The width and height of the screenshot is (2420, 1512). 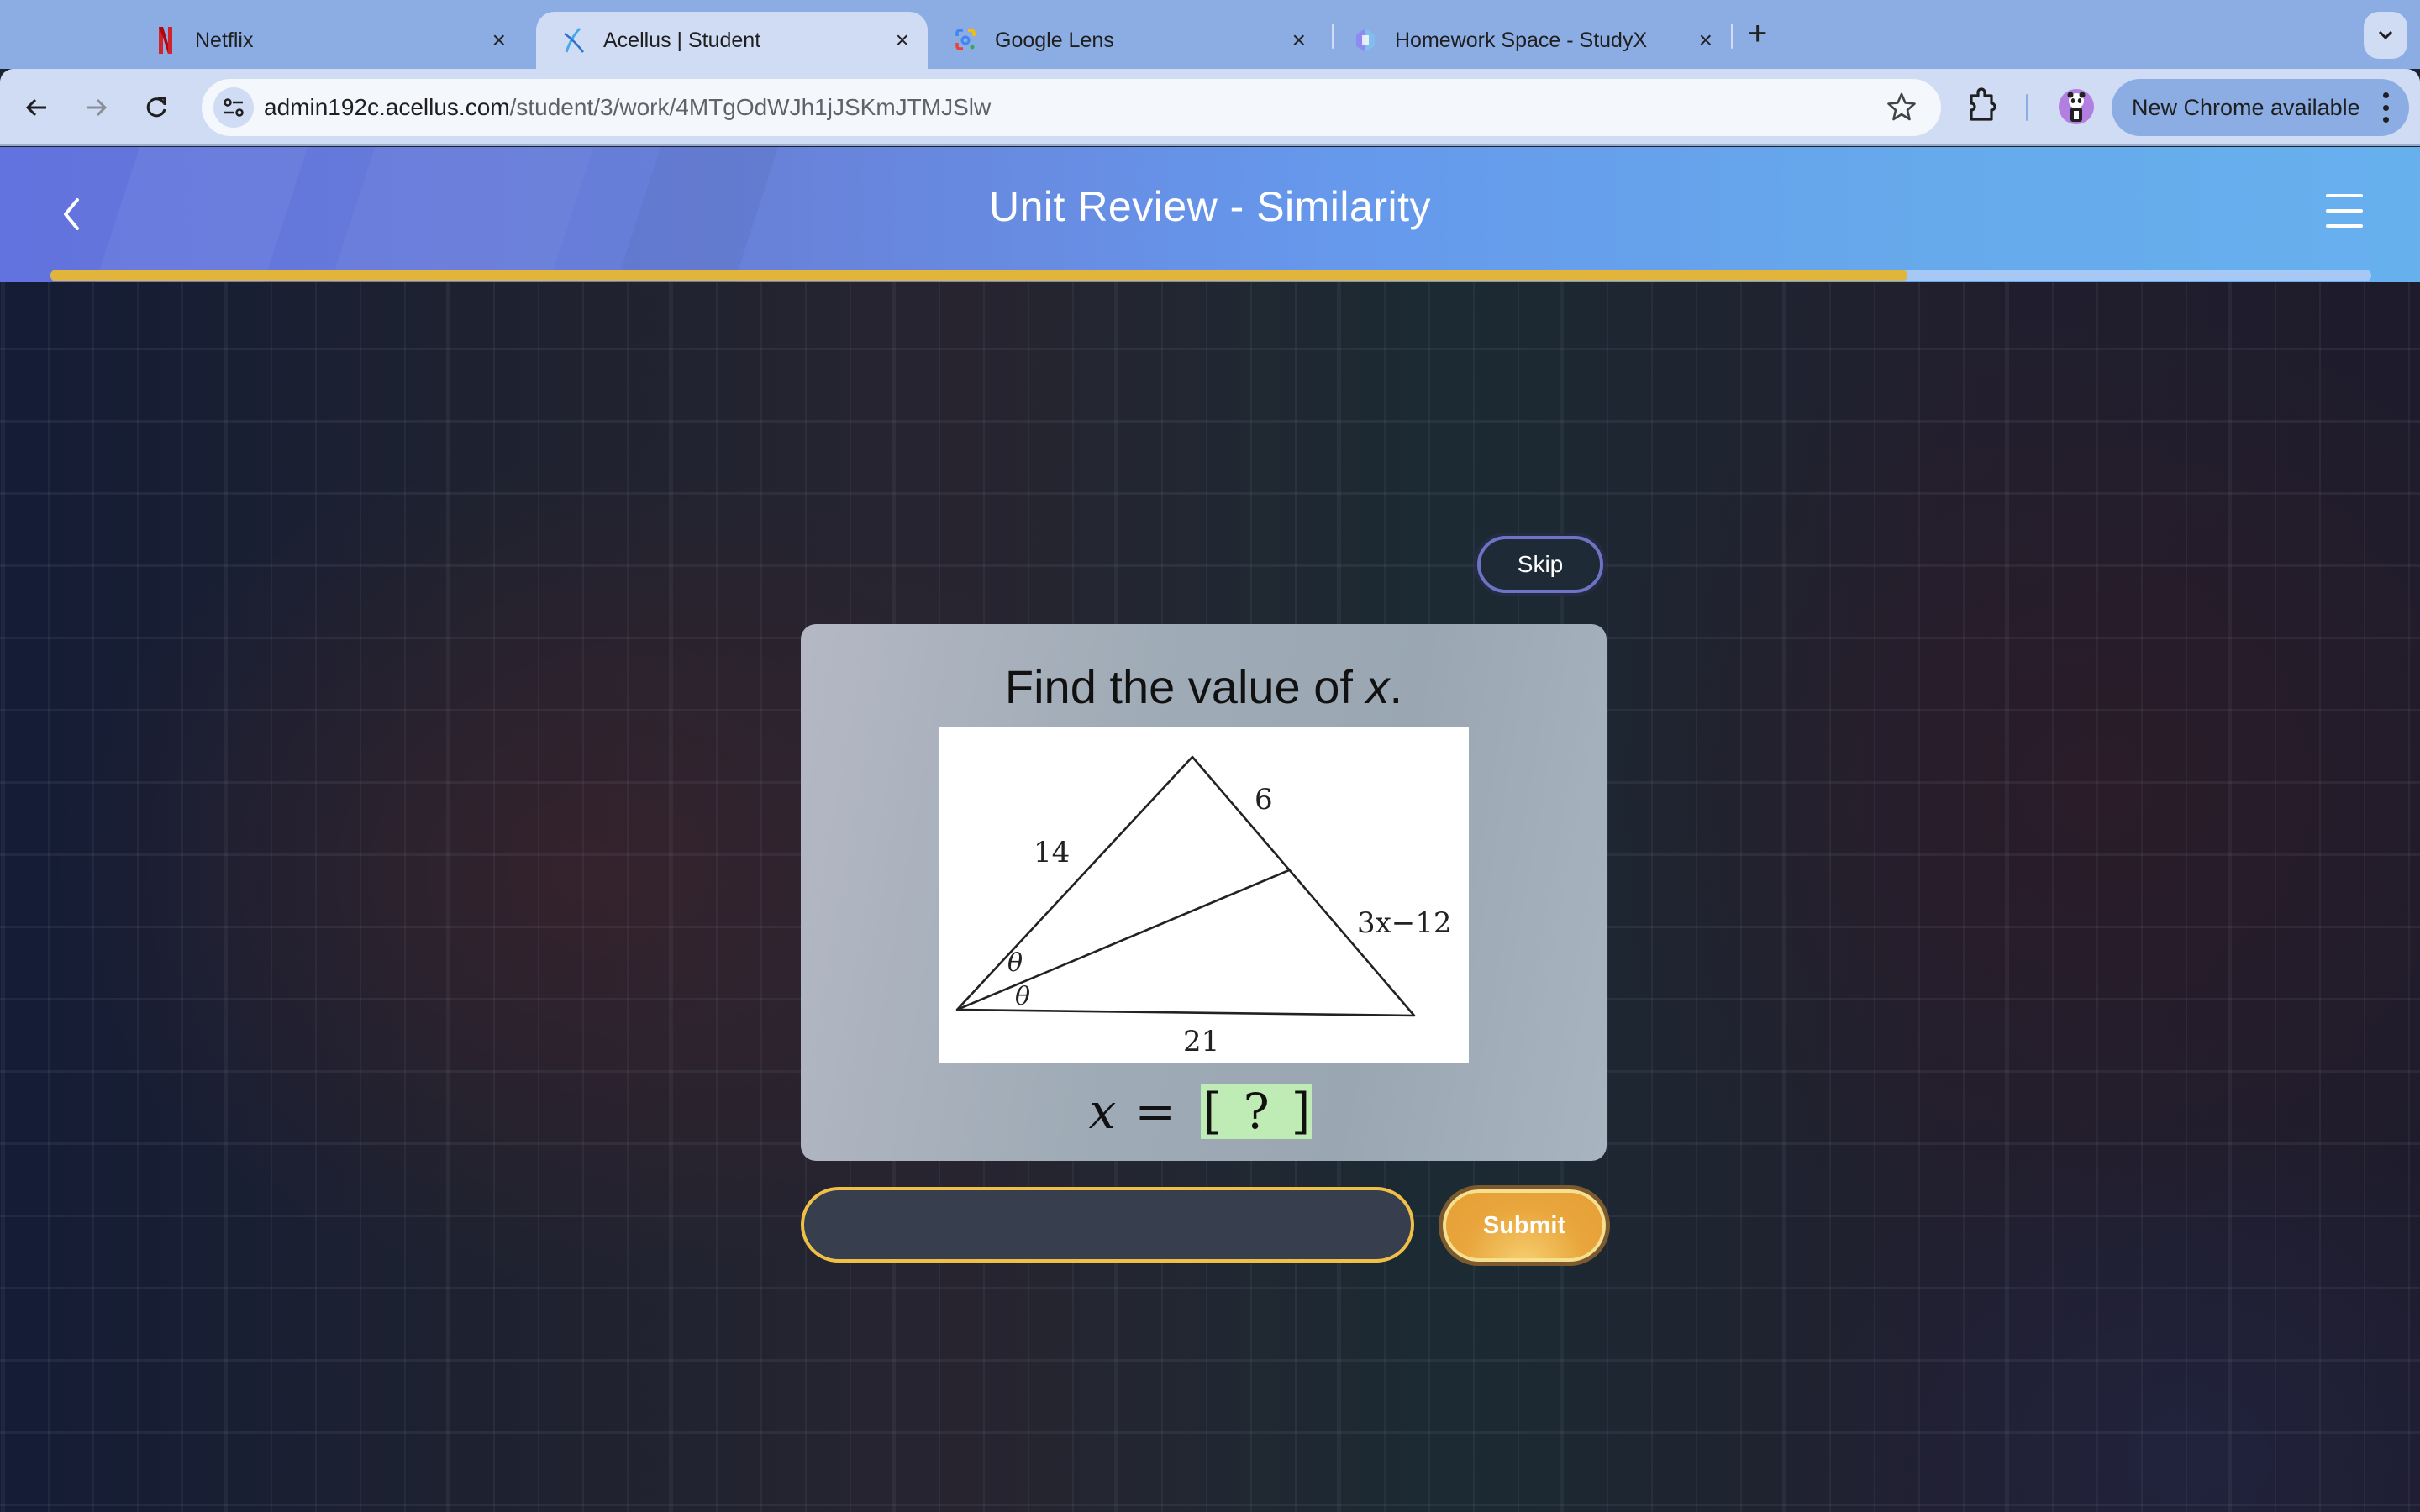 What do you see at coordinates (165, 40) in the screenshot?
I see `netflix-icon` at bounding box center [165, 40].